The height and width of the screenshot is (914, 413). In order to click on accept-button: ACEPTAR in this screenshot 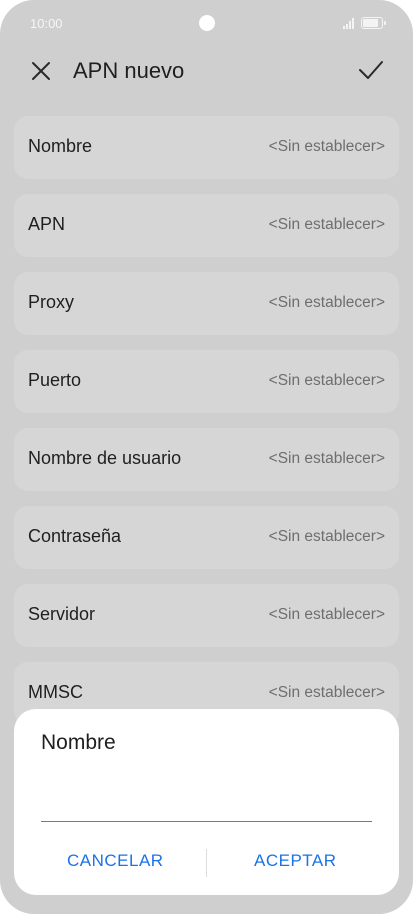, I will do `click(295, 861)`.